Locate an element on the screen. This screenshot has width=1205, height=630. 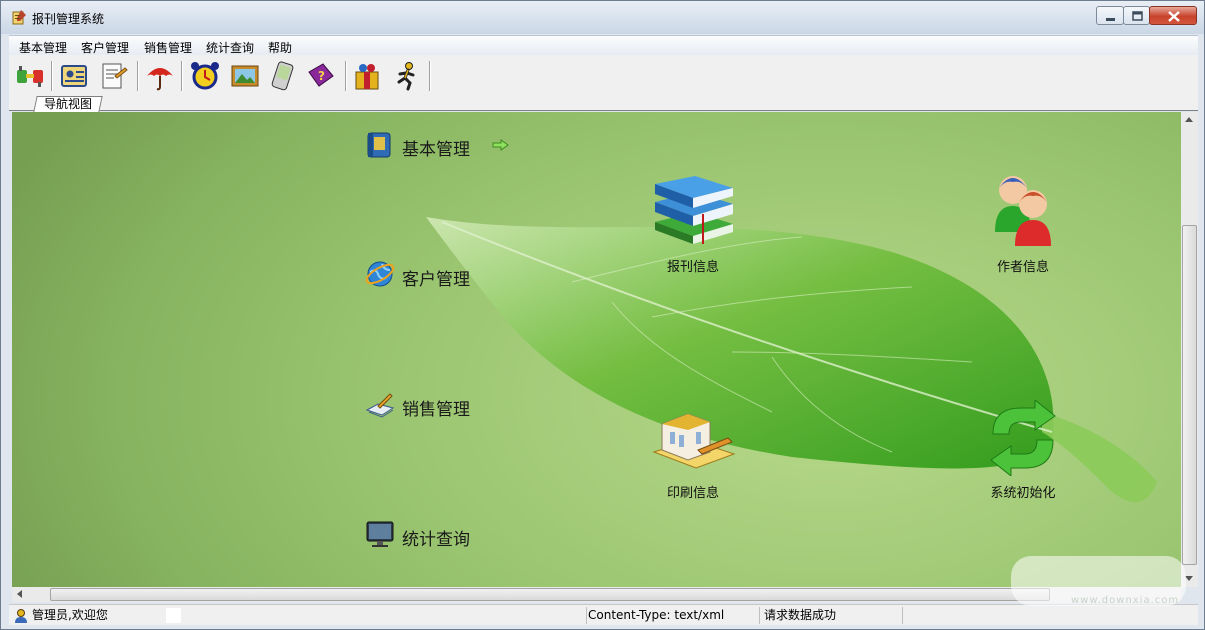
user-status-icon is located at coordinates (21, 616).